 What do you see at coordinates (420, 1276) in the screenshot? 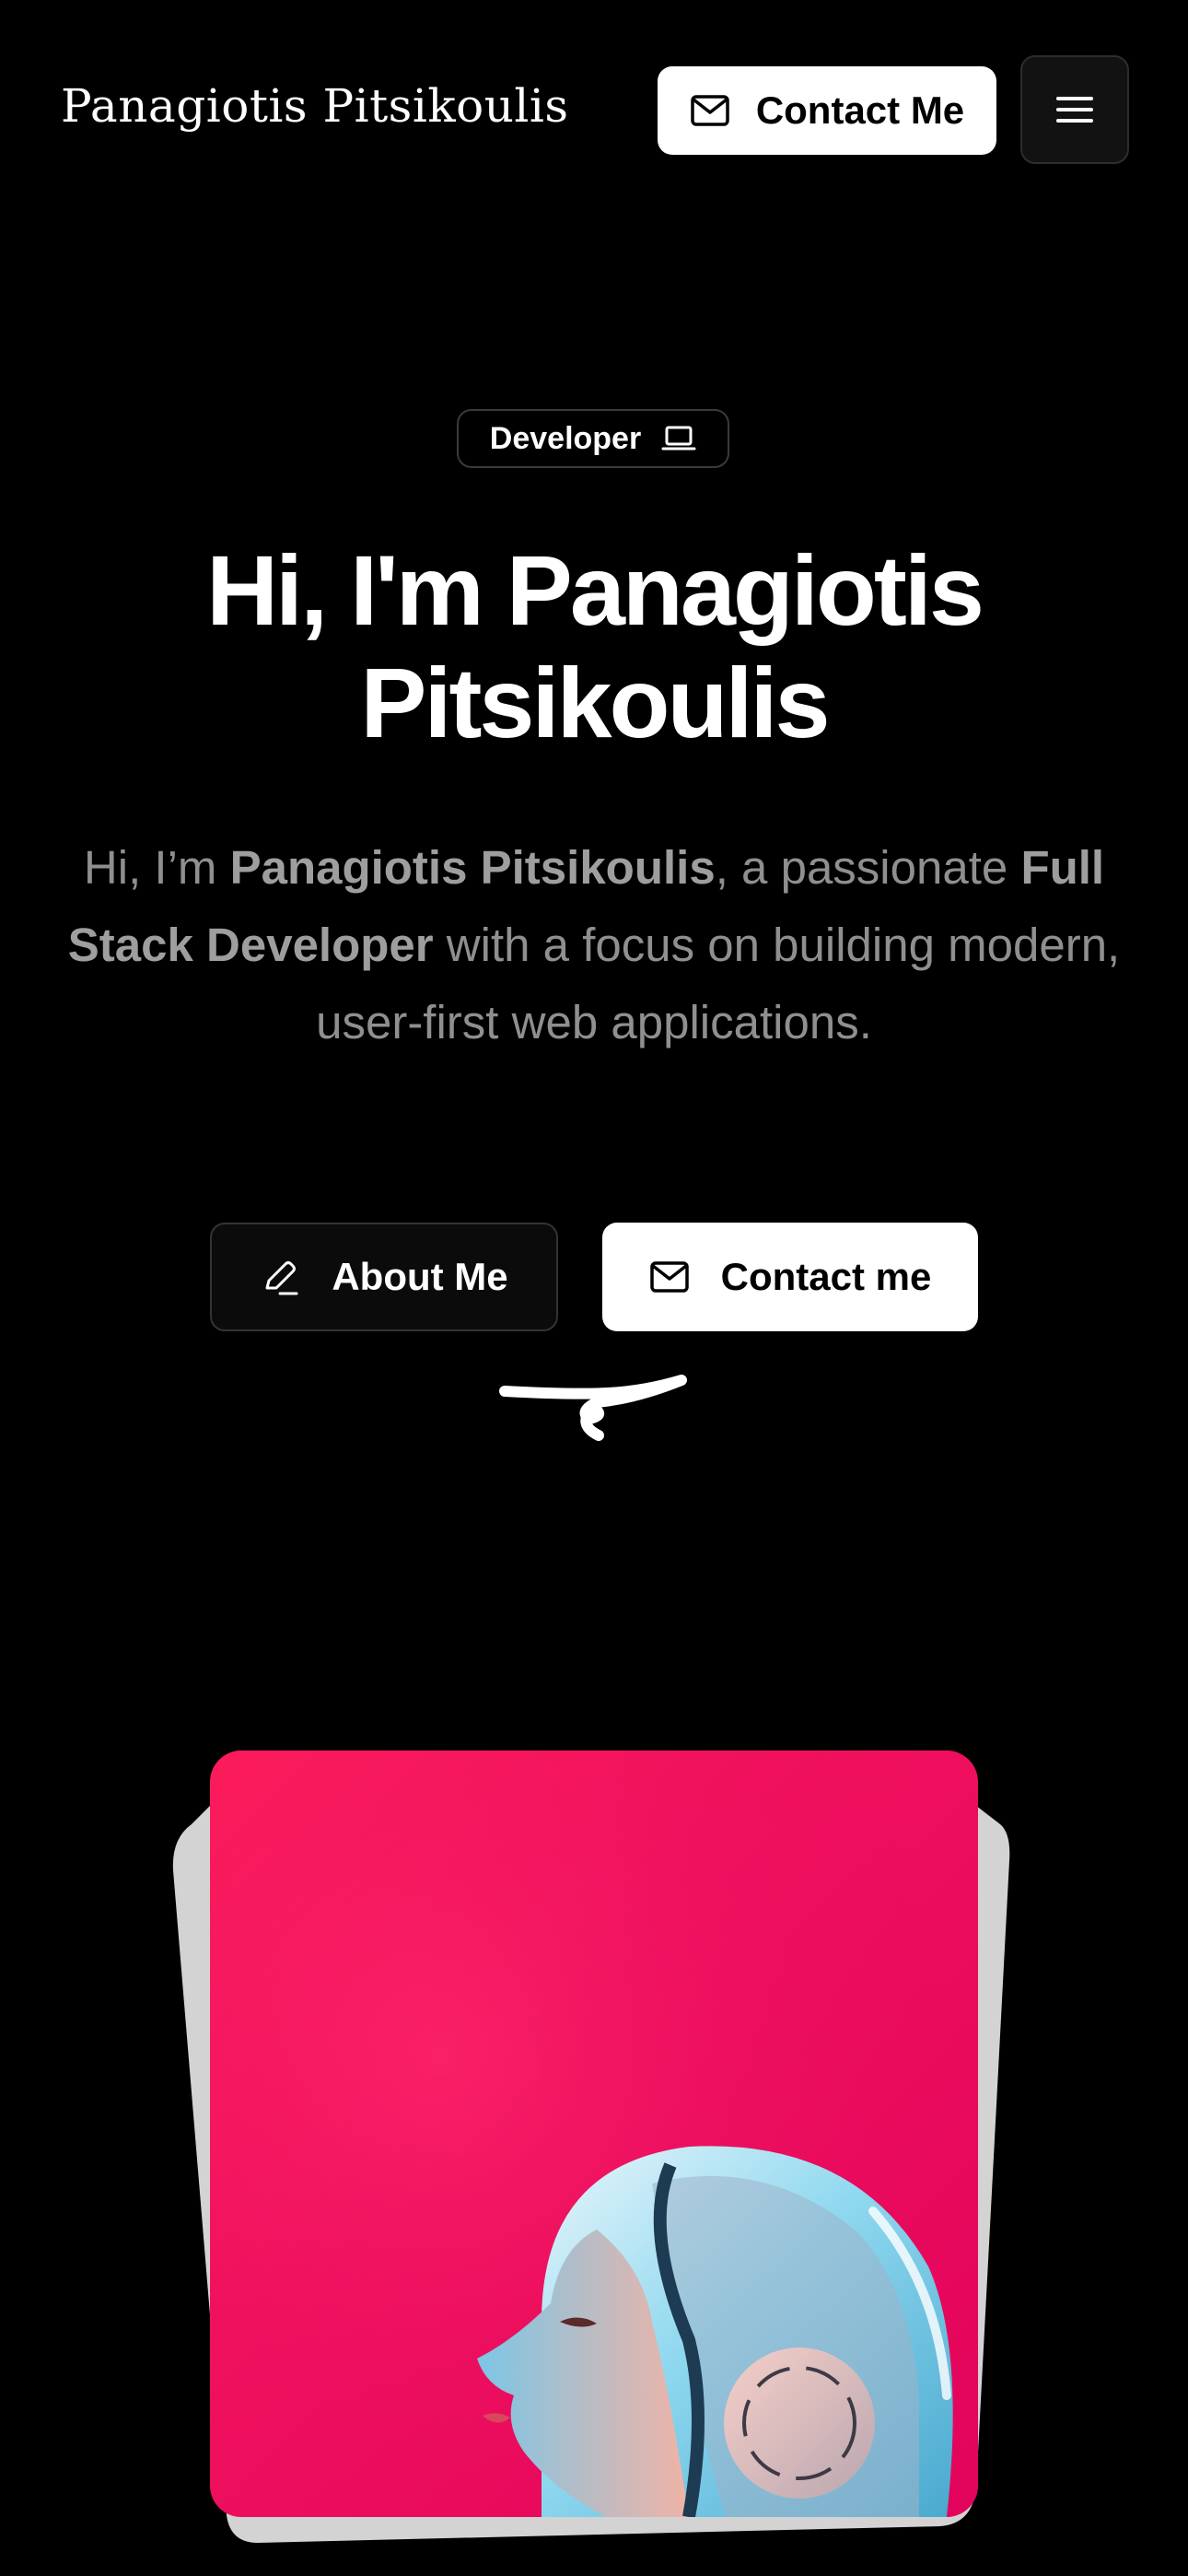
I see `about-me-label: About Me` at bounding box center [420, 1276].